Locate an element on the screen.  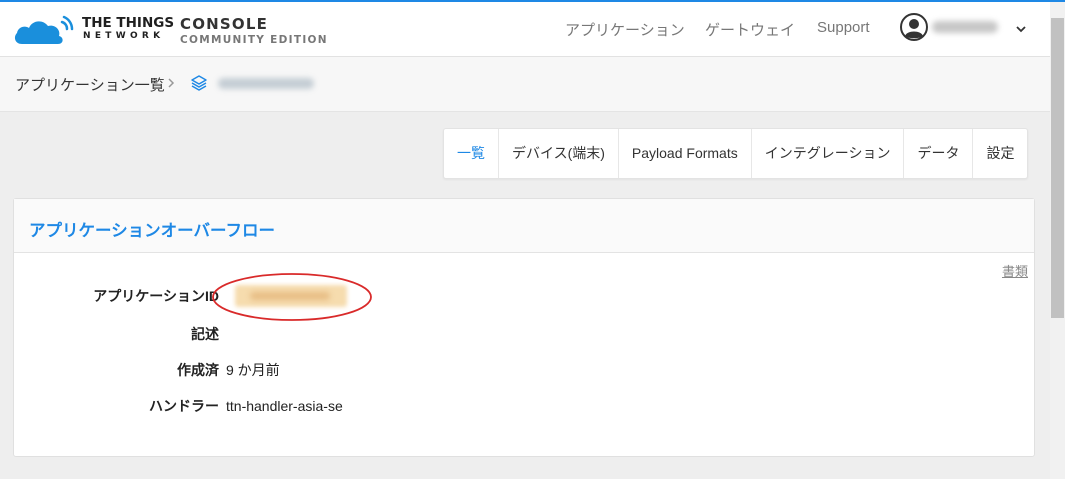
nav-applications-link: アプリケーション is located at coordinates (625, 29).